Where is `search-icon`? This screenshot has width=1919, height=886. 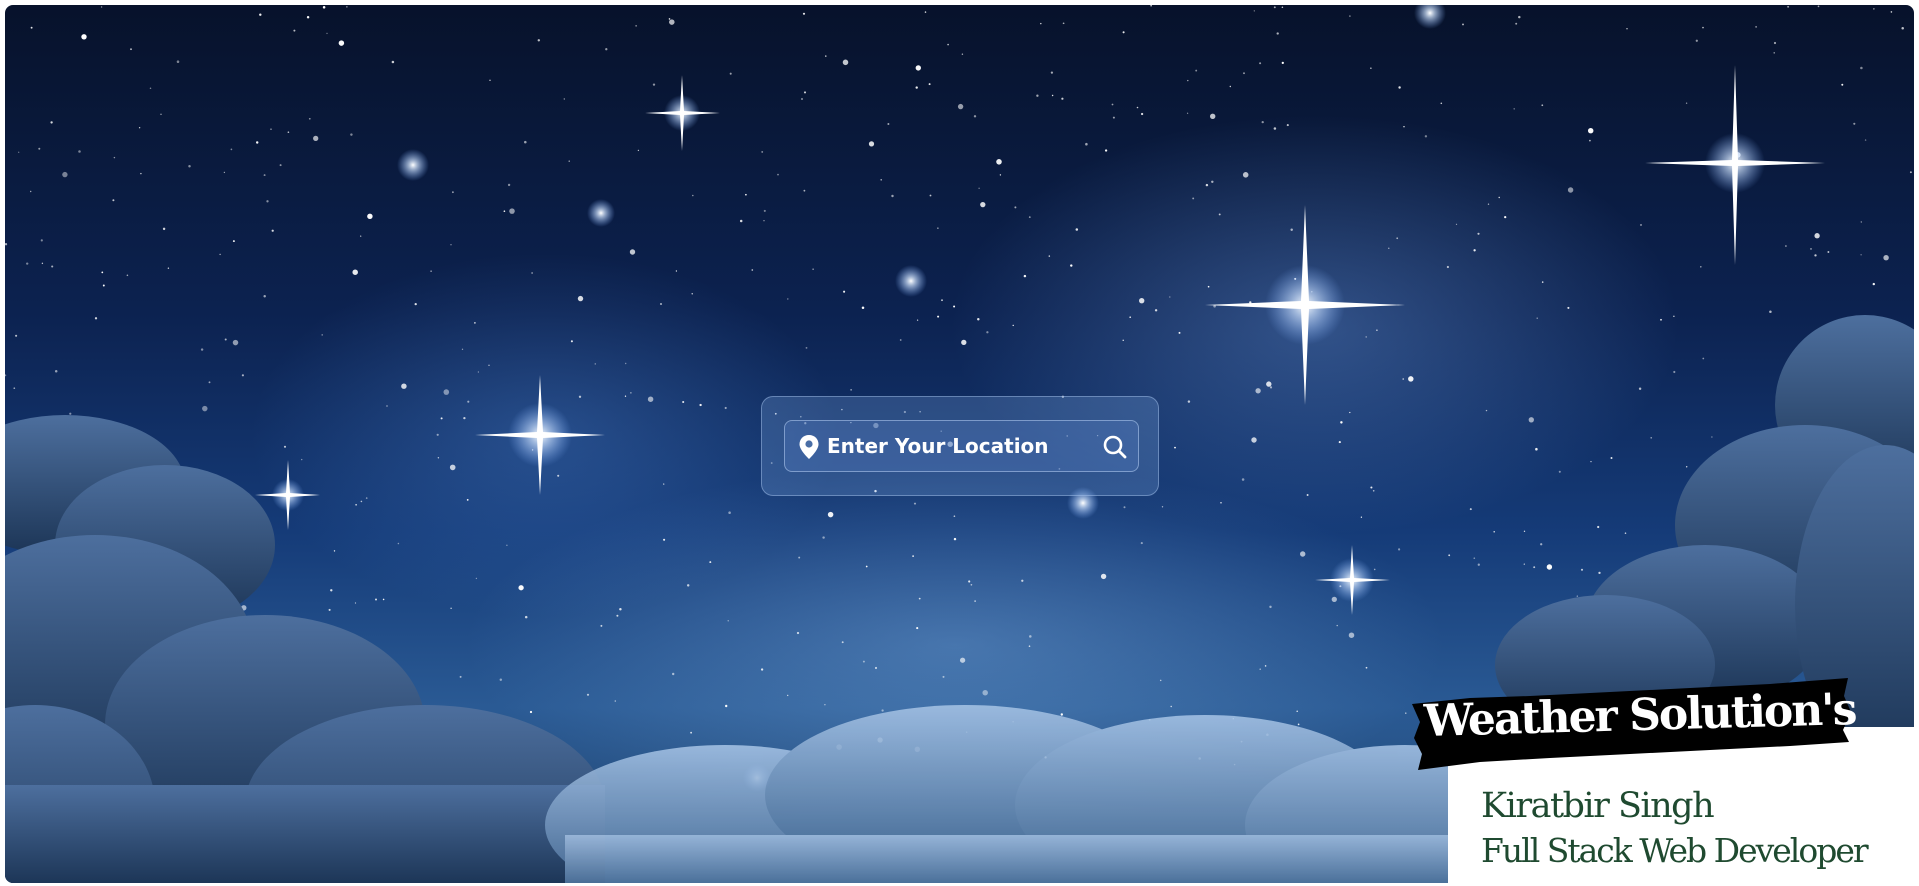 search-icon is located at coordinates (1115, 447).